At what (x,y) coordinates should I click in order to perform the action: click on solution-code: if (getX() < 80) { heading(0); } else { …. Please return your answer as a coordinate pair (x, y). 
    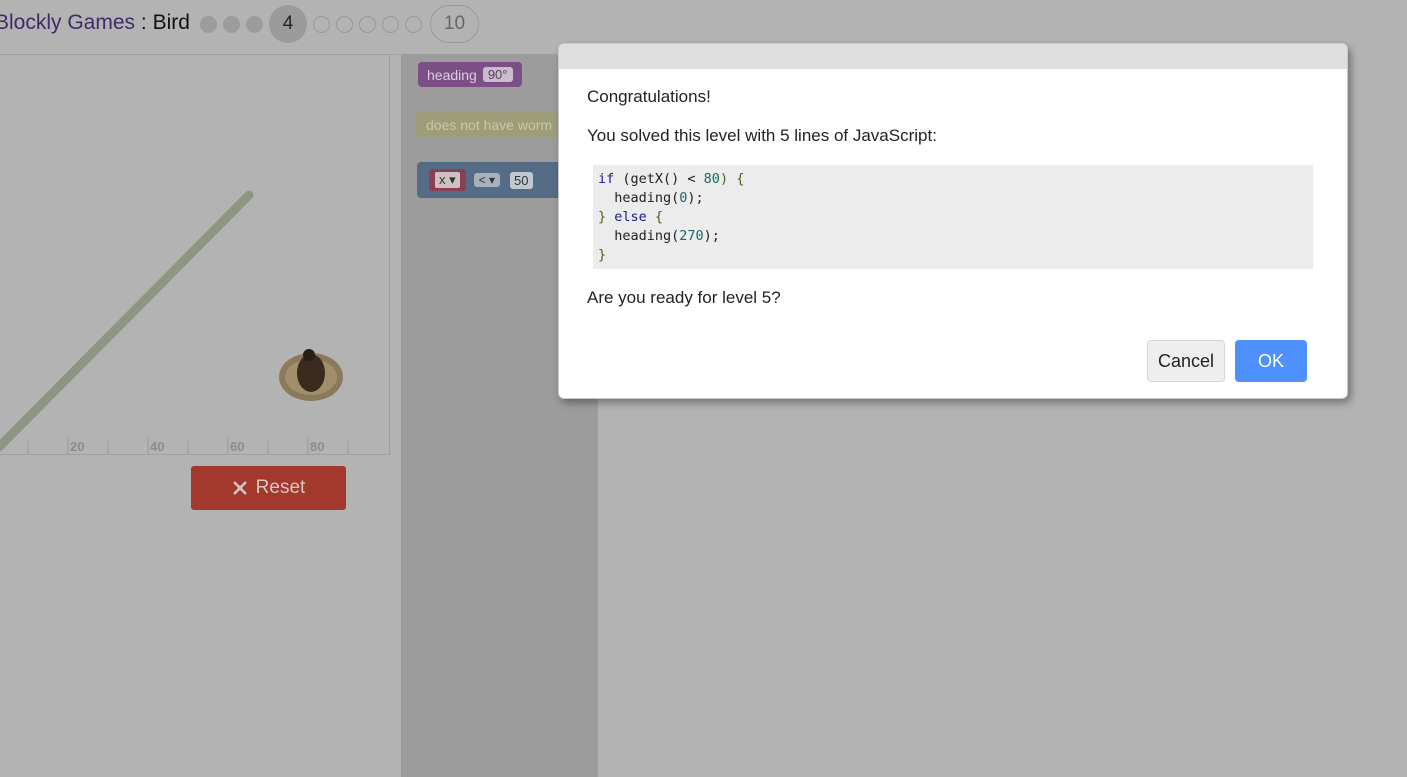
    Looking at the image, I should click on (953, 217).